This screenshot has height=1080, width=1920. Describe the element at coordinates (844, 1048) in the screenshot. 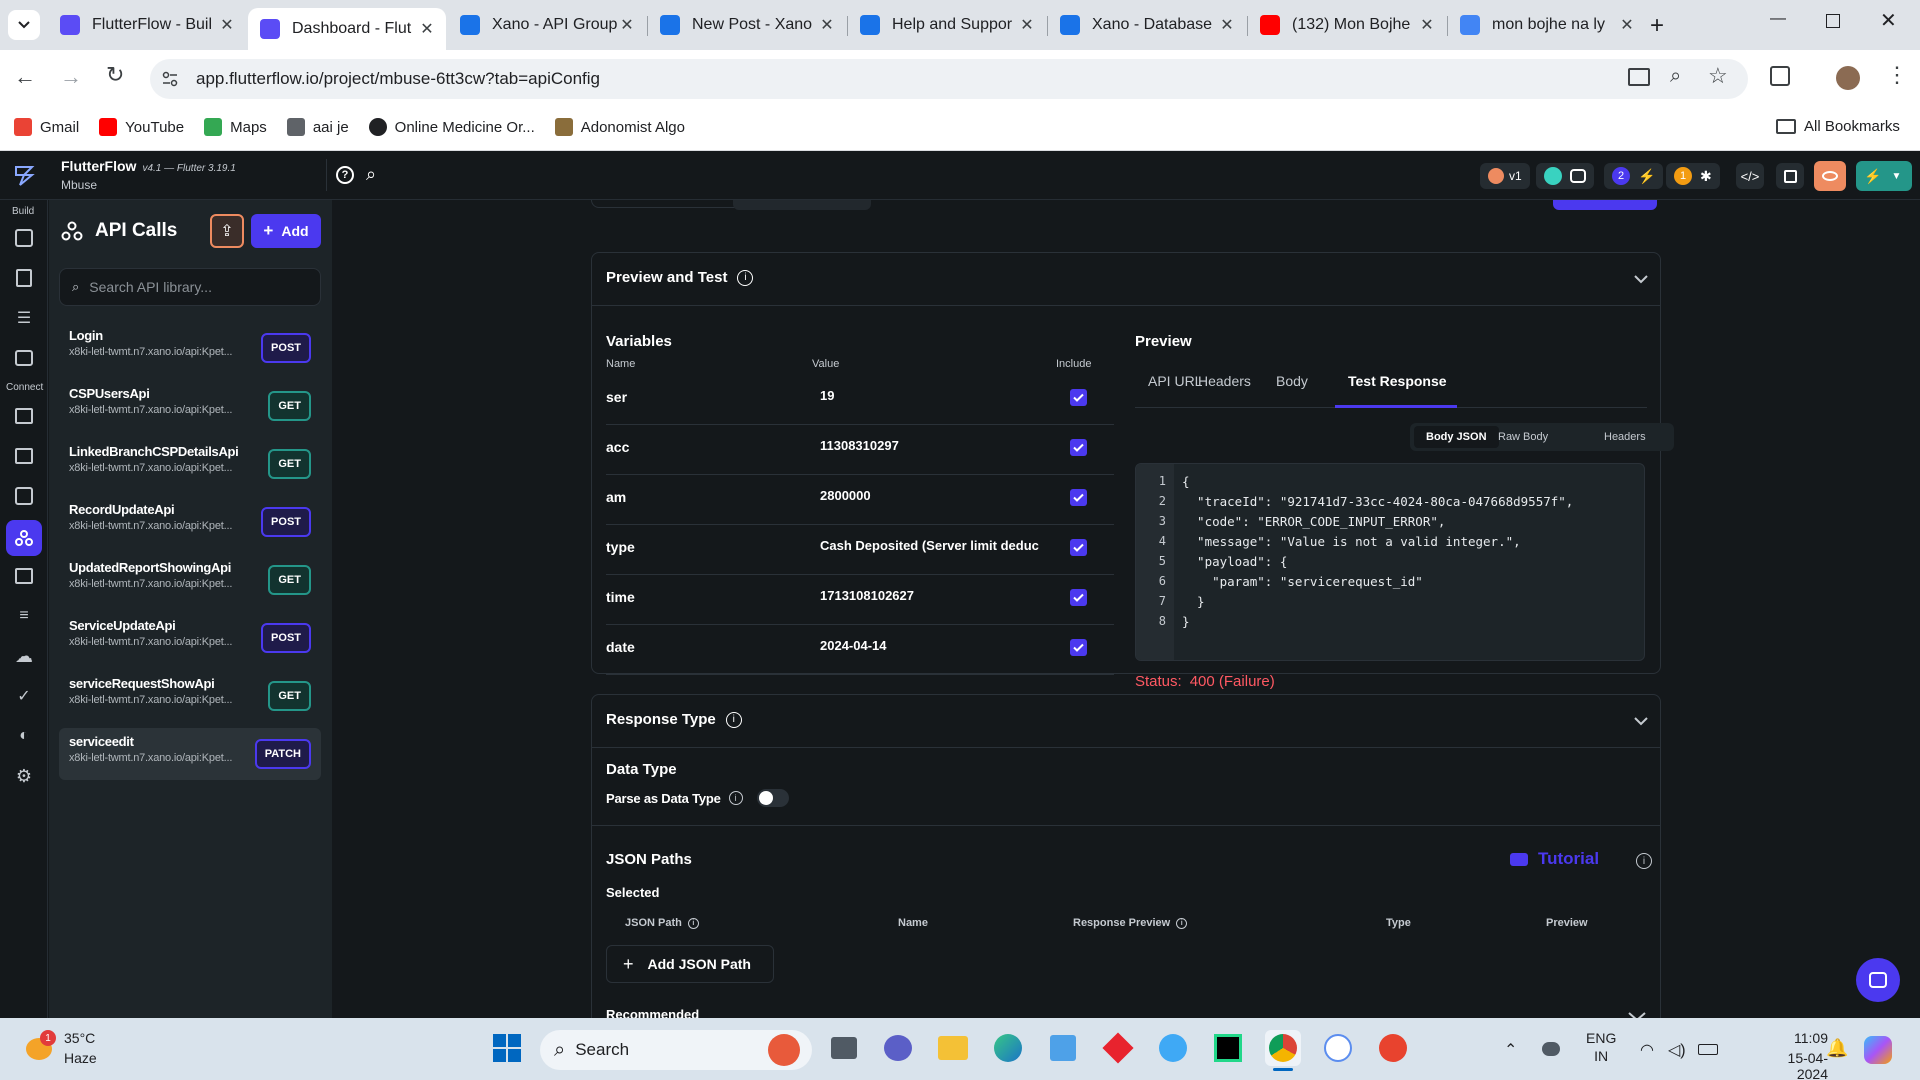

I see `task-view-icon` at that location.